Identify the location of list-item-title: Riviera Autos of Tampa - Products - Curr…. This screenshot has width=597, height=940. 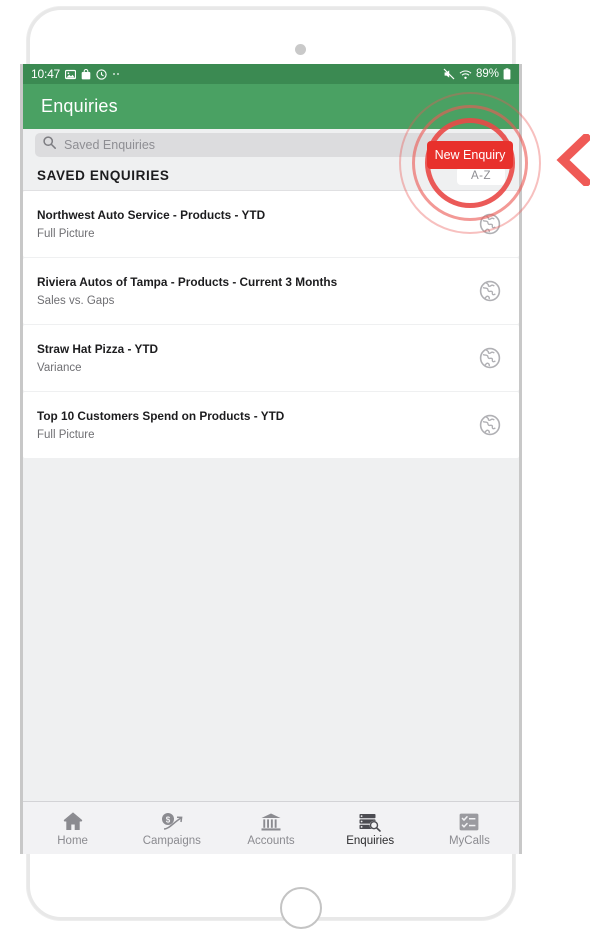
(187, 282).